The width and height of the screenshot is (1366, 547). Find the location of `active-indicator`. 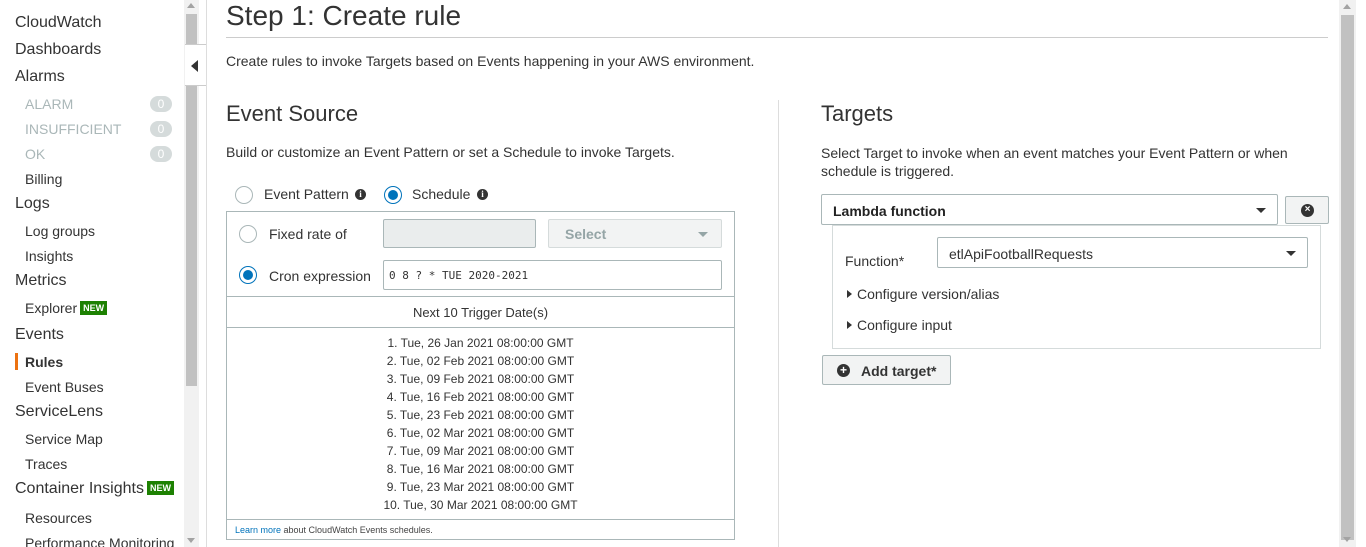

active-indicator is located at coordinates (16, 361).